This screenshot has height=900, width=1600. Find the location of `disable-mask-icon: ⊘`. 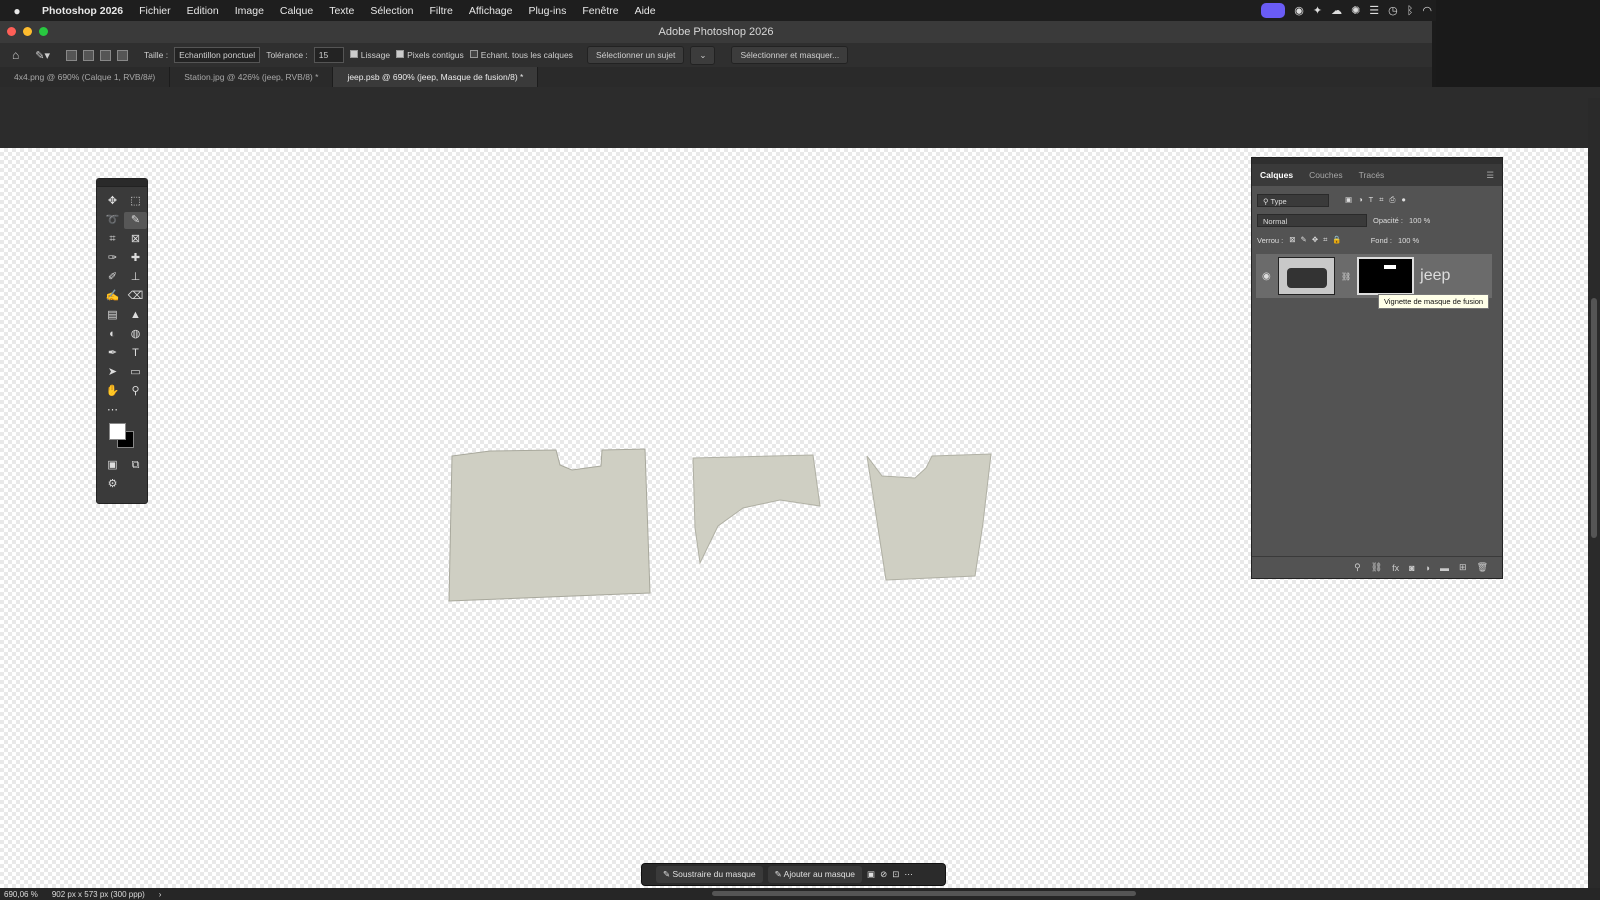

disable-mask-icon: ⊘ is located at coordinates (883, 874).